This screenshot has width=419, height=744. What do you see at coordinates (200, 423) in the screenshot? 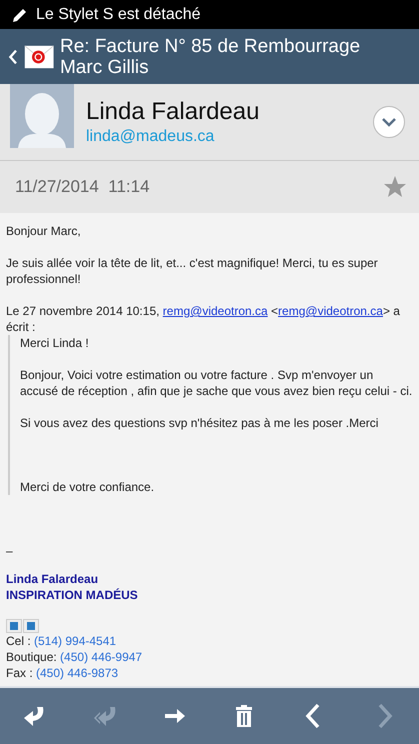
I see `quoted-paragraph: Si vous avez des questions svp n'hésitez pas à me les poser .Merci` at bounding box center [200, 423].